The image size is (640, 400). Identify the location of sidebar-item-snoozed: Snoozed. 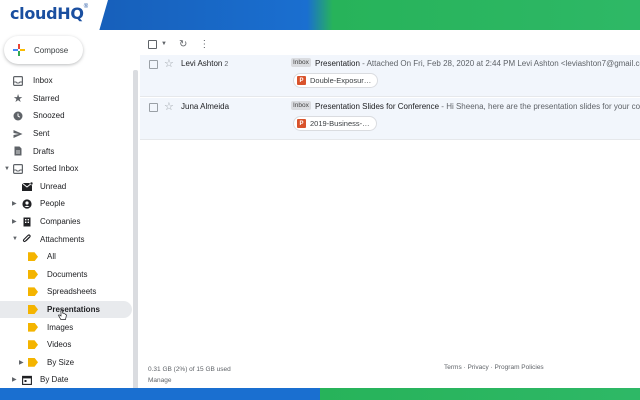
(66, 116).